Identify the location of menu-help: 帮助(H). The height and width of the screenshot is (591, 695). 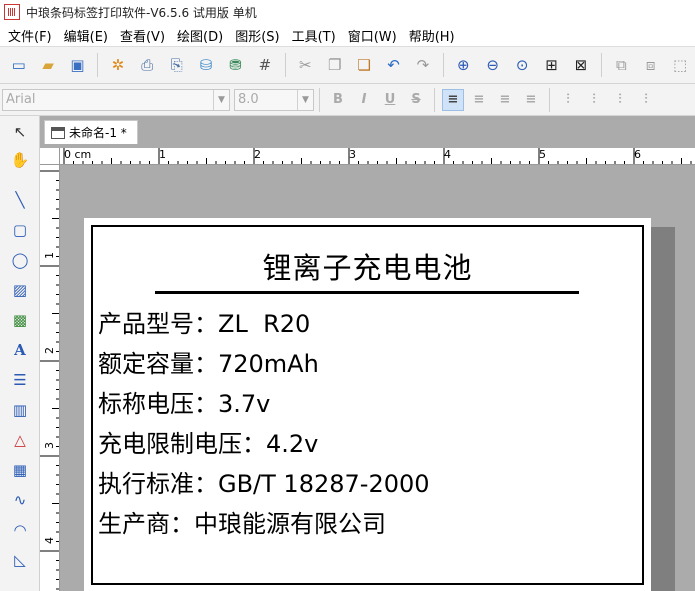
(432, 35).